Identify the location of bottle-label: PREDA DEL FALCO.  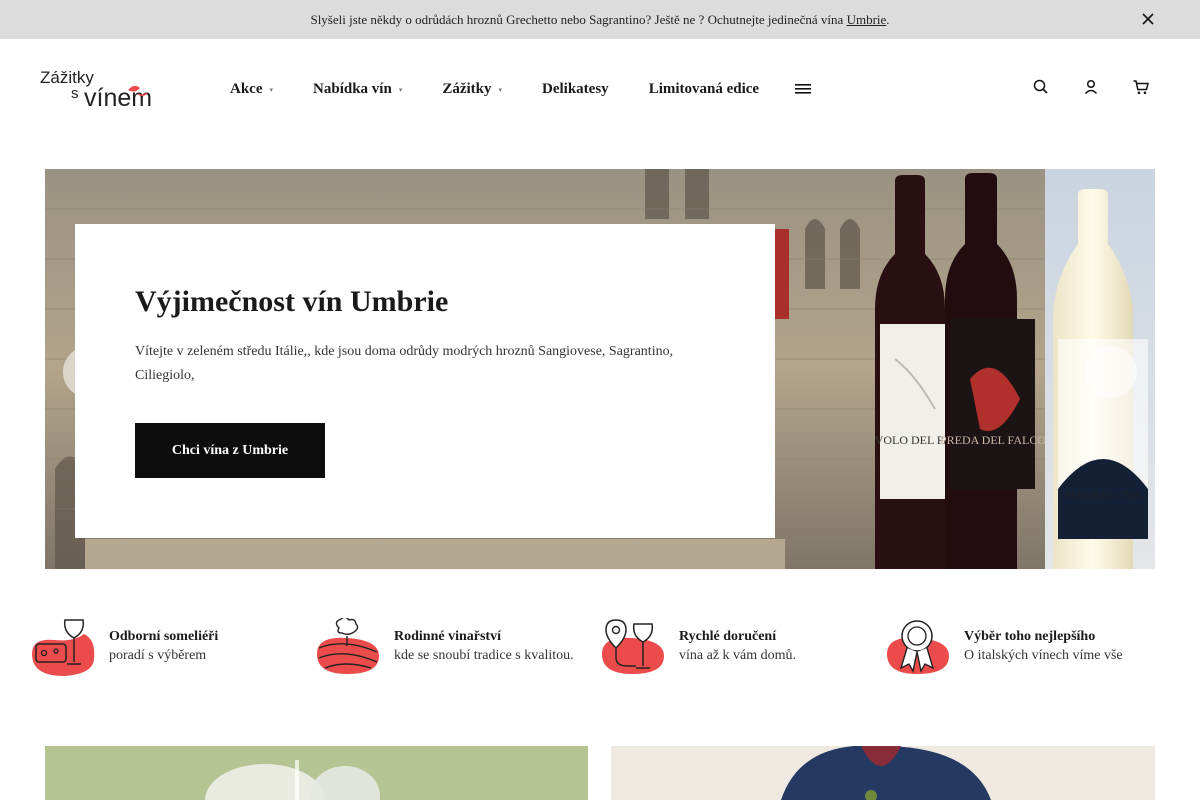
(993, 440).